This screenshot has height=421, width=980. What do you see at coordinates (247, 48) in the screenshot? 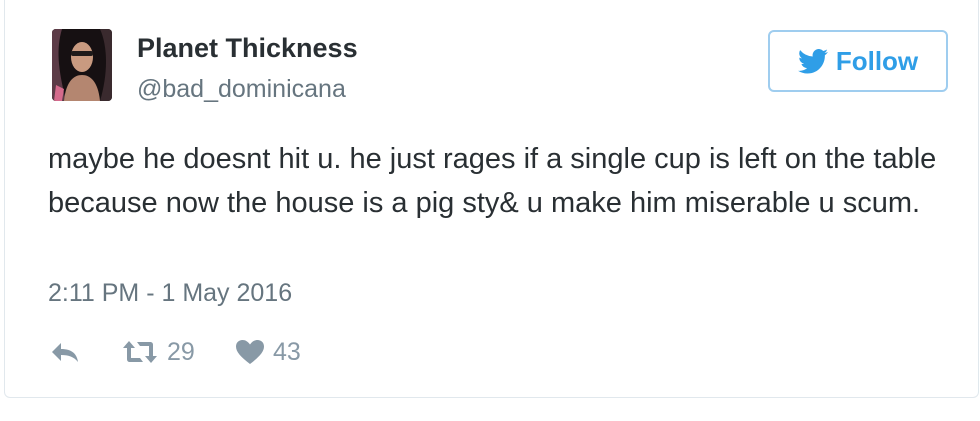
I see `author-name: Planet Thickness` at bounding box center [247, 48].